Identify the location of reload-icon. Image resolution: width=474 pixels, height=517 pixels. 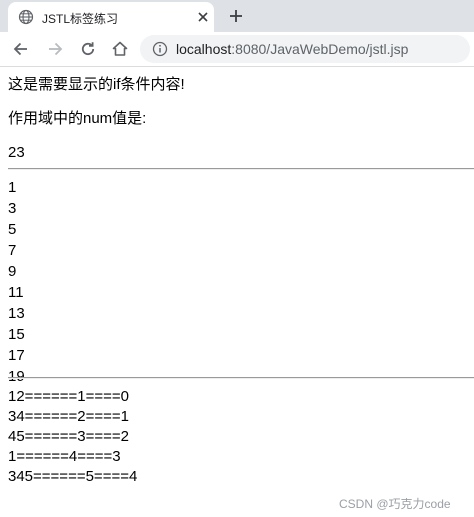
(88, 49).